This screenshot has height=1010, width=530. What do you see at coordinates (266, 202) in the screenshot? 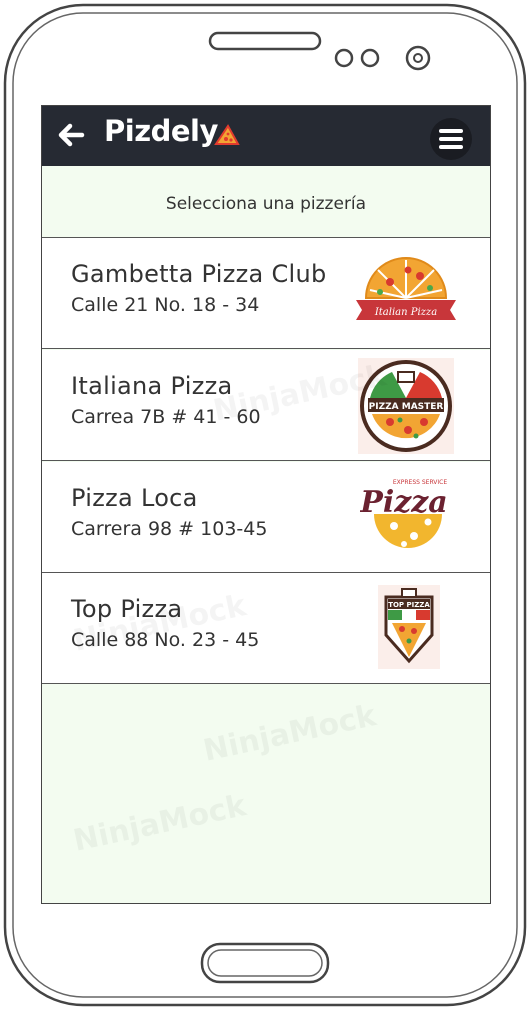
I see `subheader-label: Selecciona una pizzería` at bounding box center [266, 202].